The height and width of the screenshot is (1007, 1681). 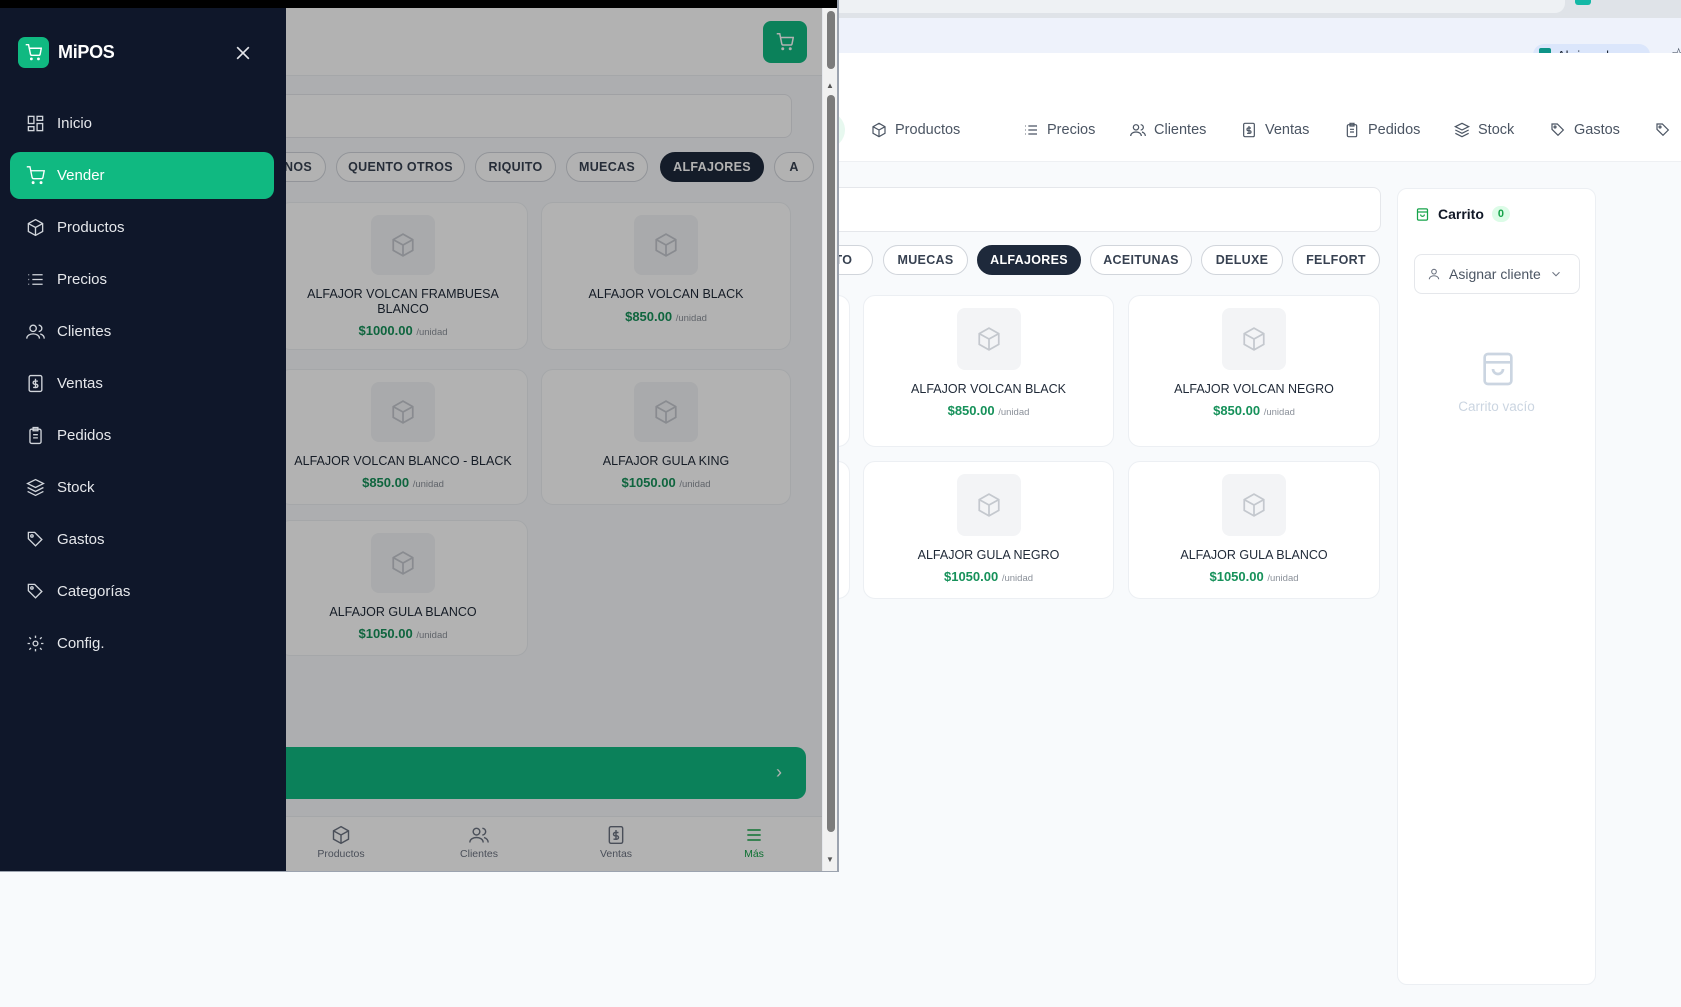 What do you see at coordinates (142, 539) in the screenshot?
I see `sidebar-item-gastos: Gastos` at bounding box center [142, 539].